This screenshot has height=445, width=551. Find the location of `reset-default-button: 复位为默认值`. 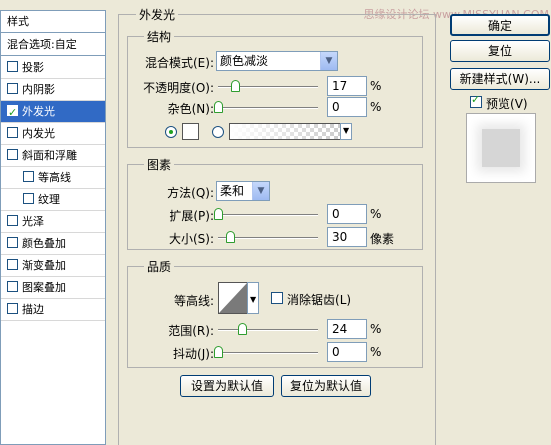

reset-default-button: 复位为默认值 is located at coordinates (326, 386).